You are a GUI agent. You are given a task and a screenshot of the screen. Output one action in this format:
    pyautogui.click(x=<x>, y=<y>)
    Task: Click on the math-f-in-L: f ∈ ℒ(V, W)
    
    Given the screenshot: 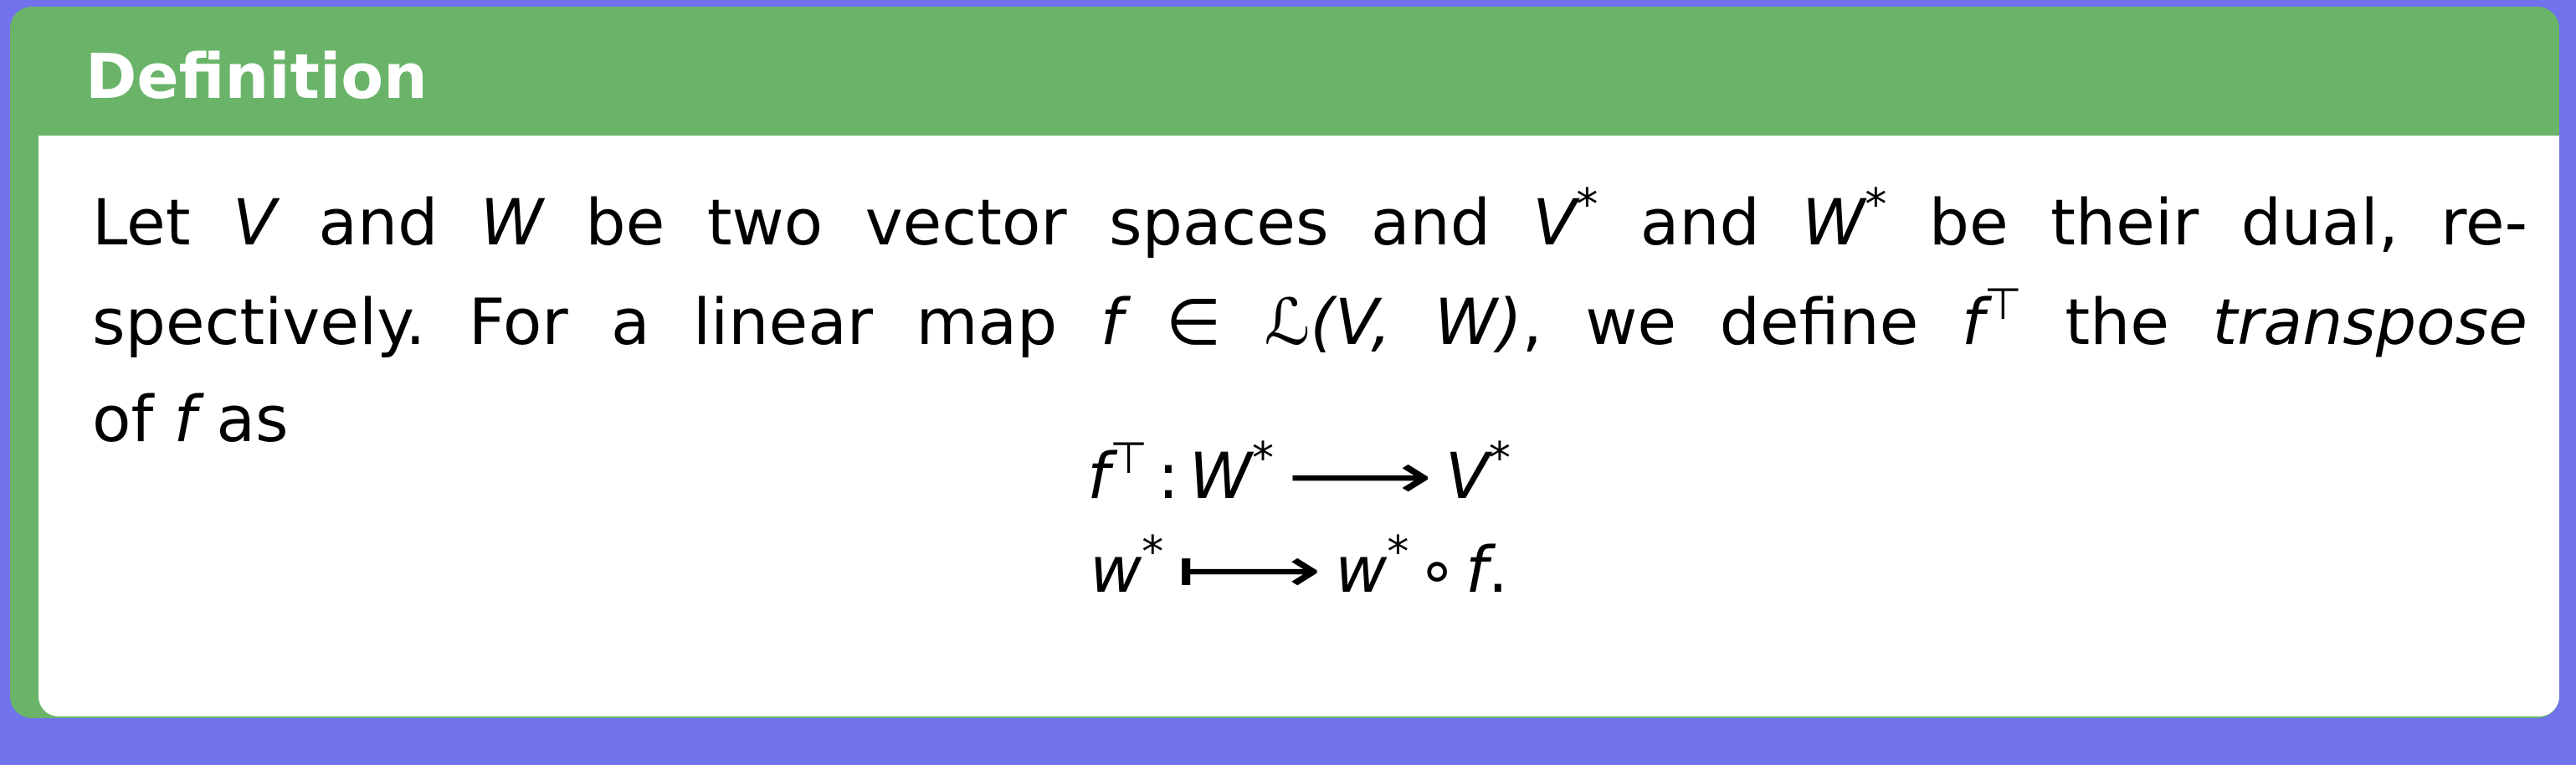 What is the action you would take?
    pyautogui.click(x=1311, y=322)
    